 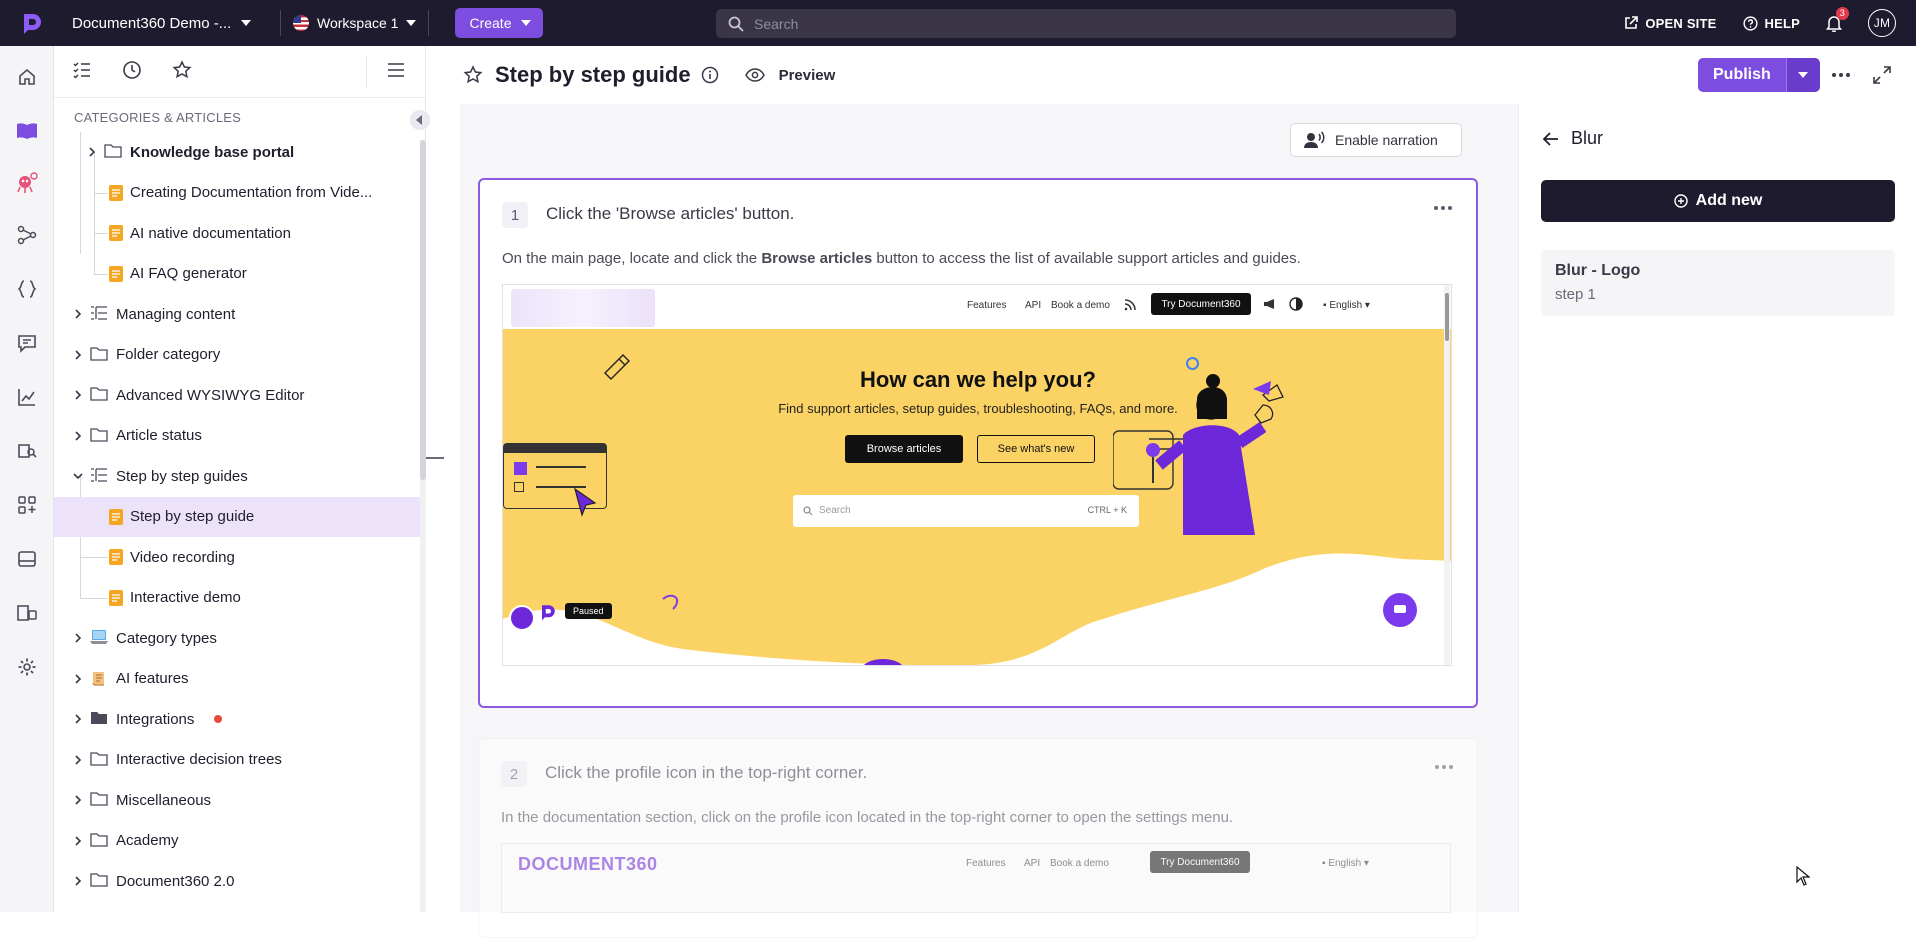 I want to click on category-item: Managing content, so click(x=237, y=314).